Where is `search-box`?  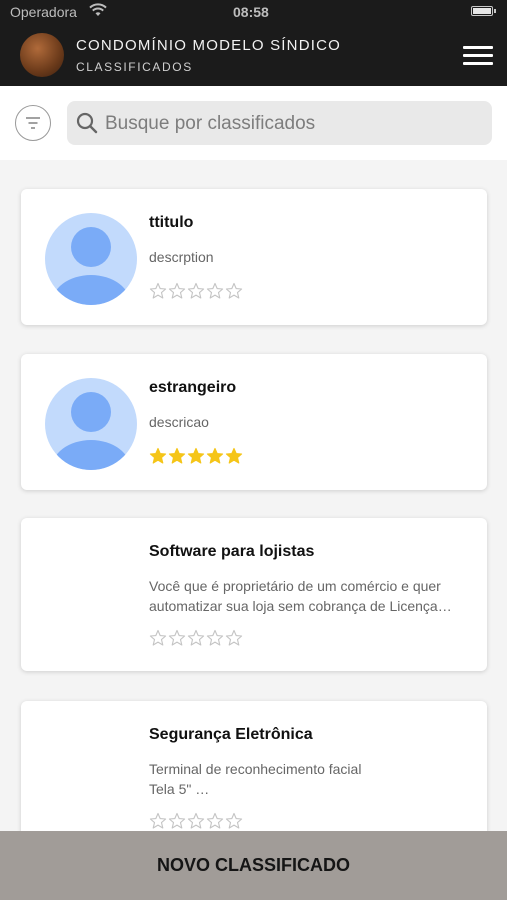
search-box is located at coordinates (279, 124).